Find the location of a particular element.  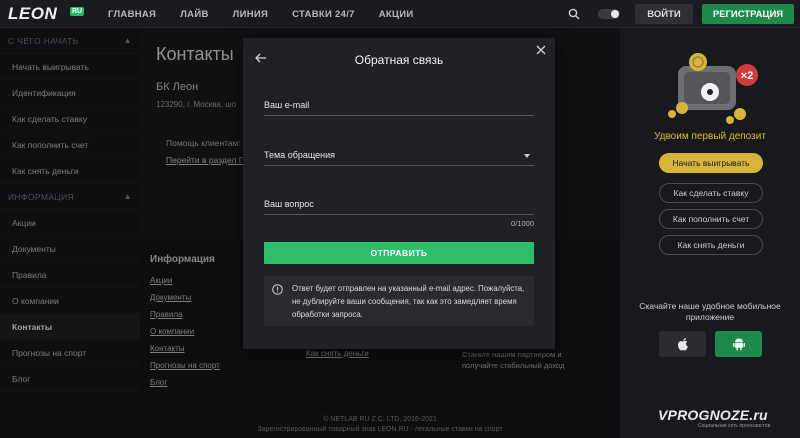

logo: LEON is located at coordinates (32, 14).